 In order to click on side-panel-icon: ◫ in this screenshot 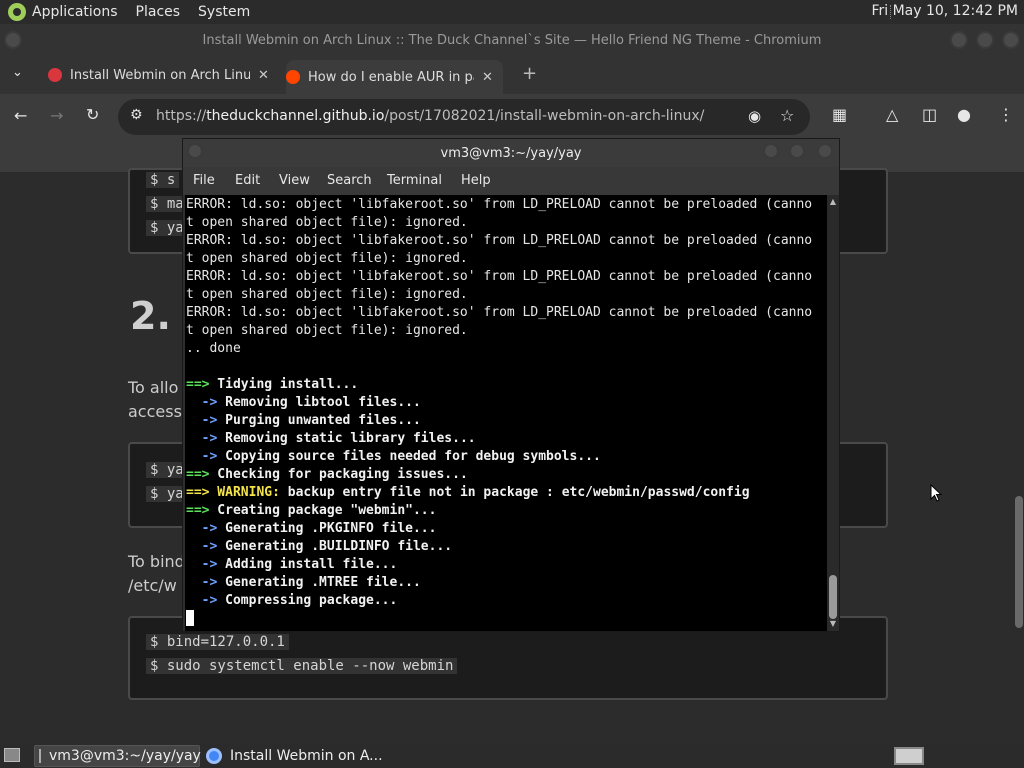, I will do `click(929, 114)`.